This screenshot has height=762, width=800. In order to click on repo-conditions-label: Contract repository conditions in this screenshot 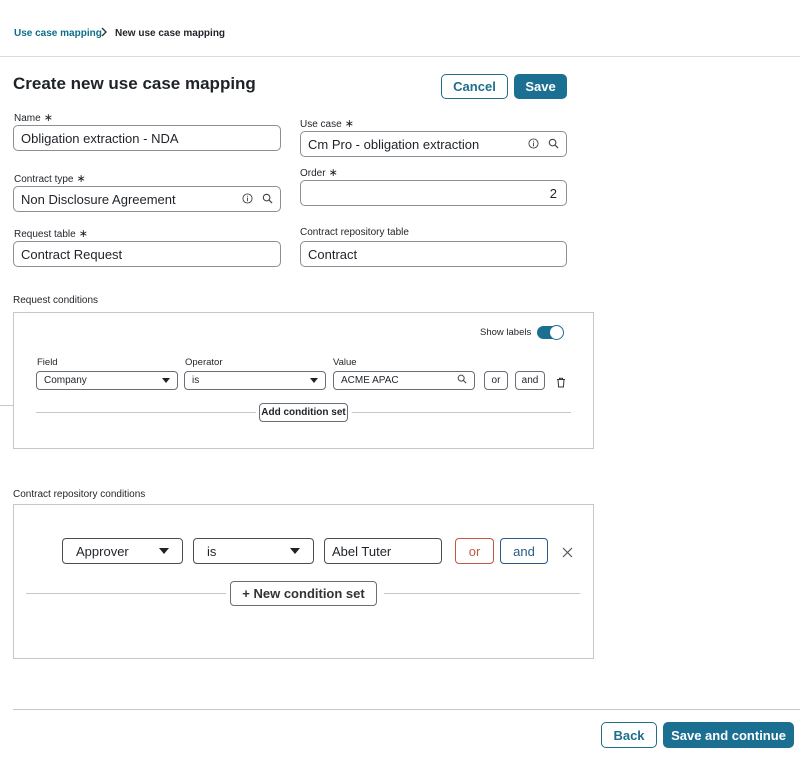, I will do `click(79, 494)`.